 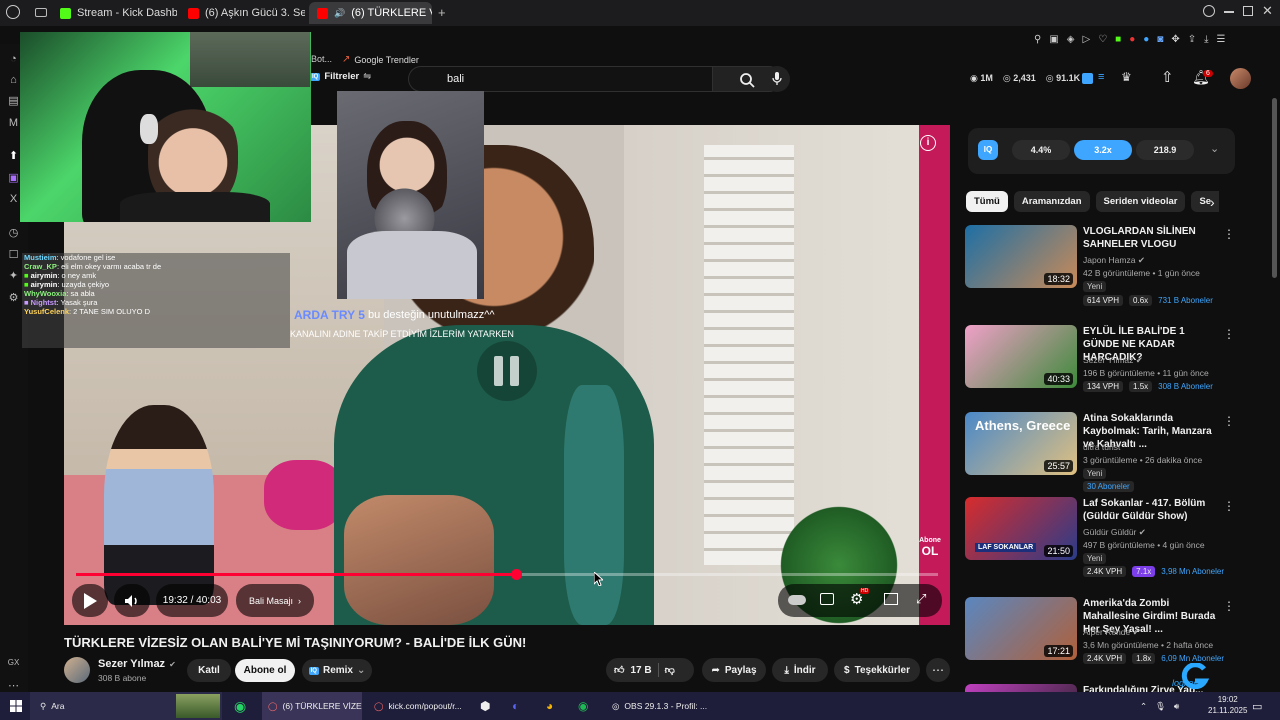 What do you see at coordinates (13, 101) in the screenshot?
I see `news-icon: ▤` at bounding box center [13, 101].